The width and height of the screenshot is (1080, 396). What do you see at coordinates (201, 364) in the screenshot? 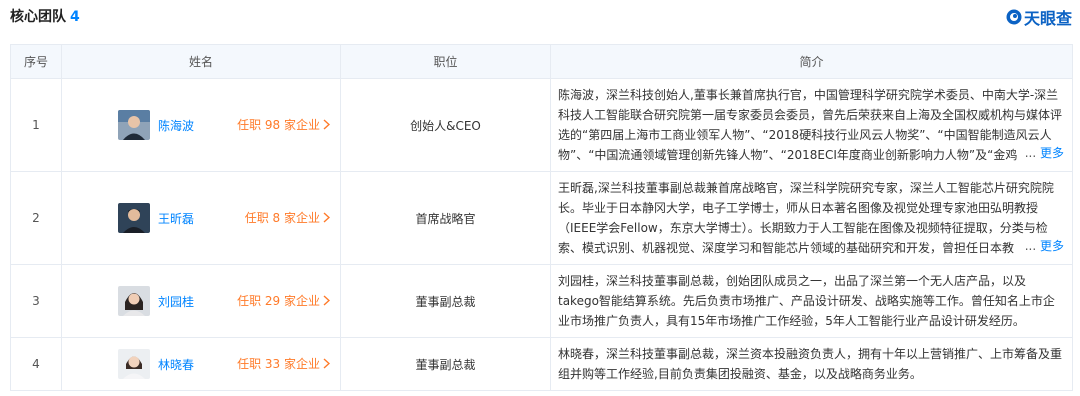
I see `name-cell: 林晓春 任职 33 家企业` at bounding box center [201, 364].